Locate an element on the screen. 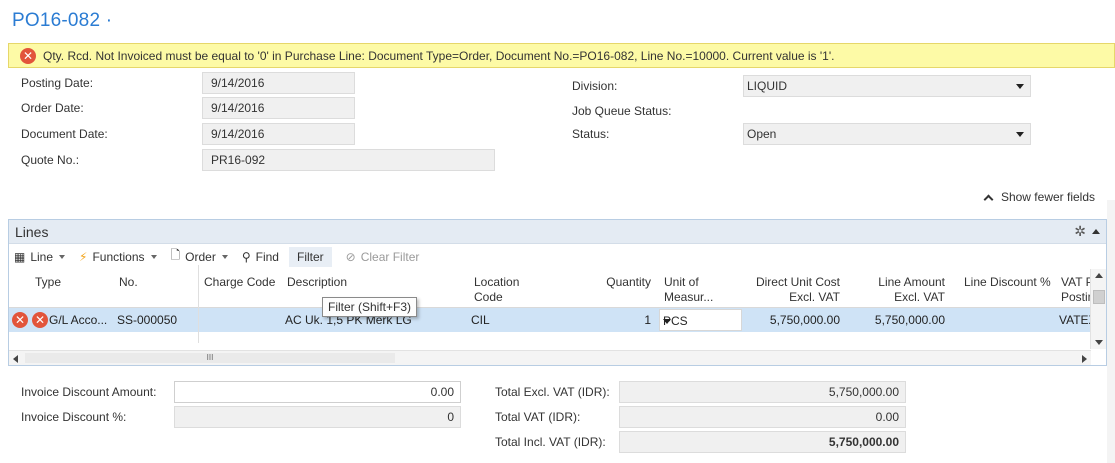 The image size is (1115, 463). collapse-icon is located at coordinates (1096, 231).